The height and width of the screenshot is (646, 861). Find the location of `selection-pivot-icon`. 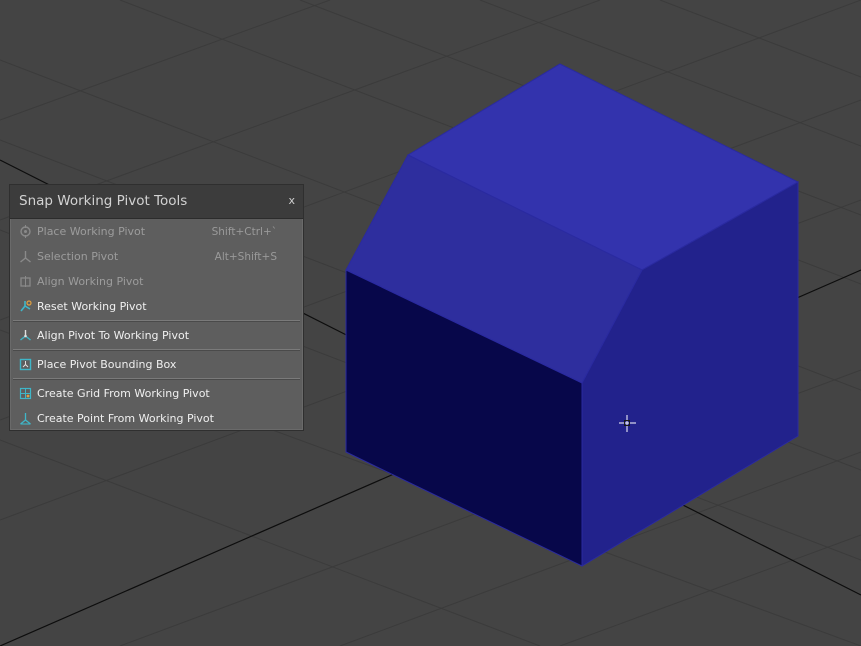

selection-pivot-icon is located at coordinates (25, 257).